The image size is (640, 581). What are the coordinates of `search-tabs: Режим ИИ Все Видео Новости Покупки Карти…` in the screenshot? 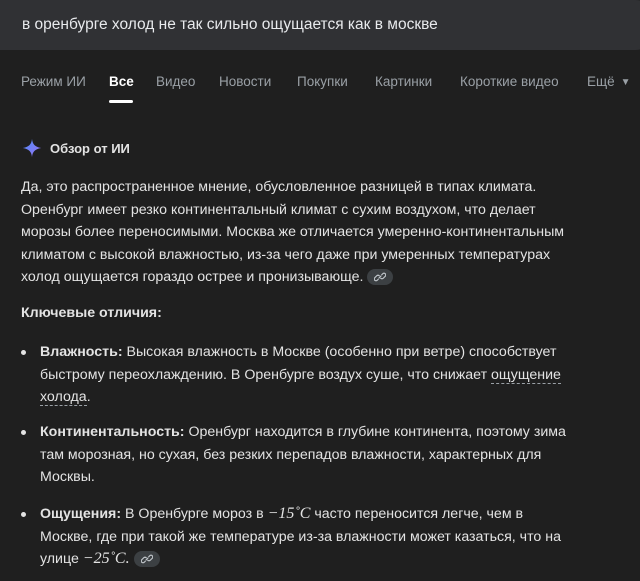 It's located at (320, 88).